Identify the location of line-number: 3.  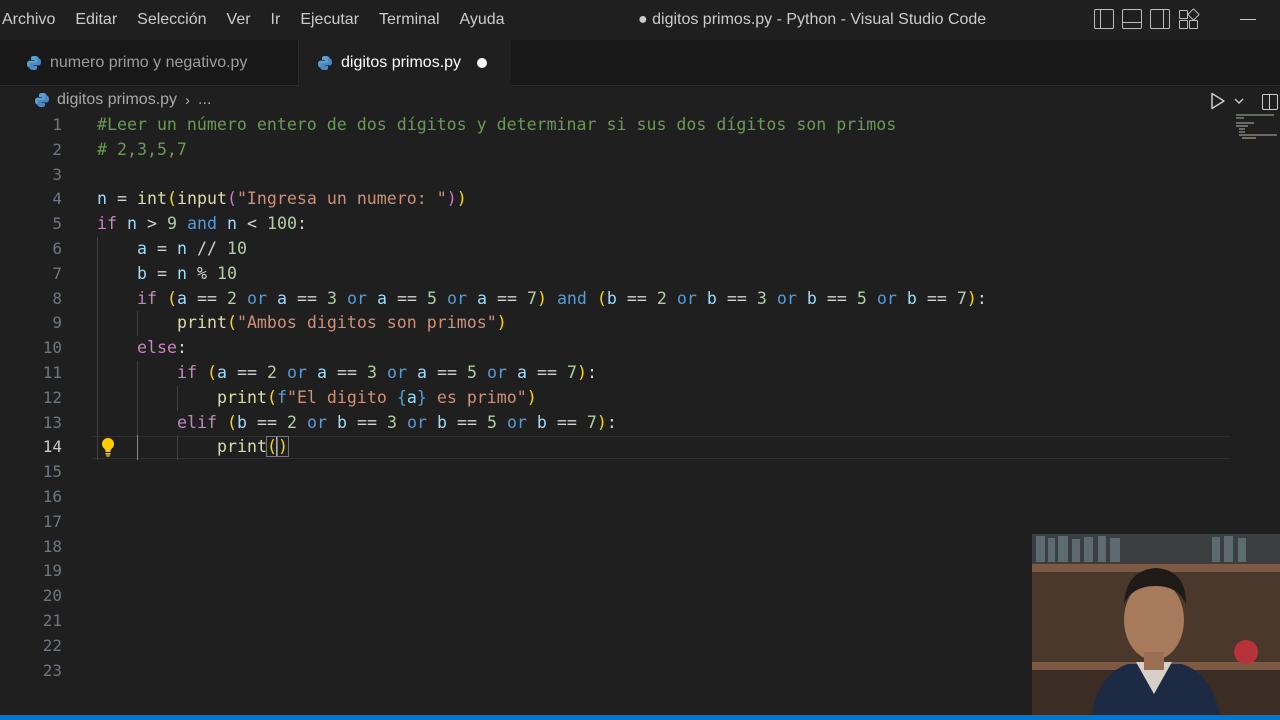
(57, 174).